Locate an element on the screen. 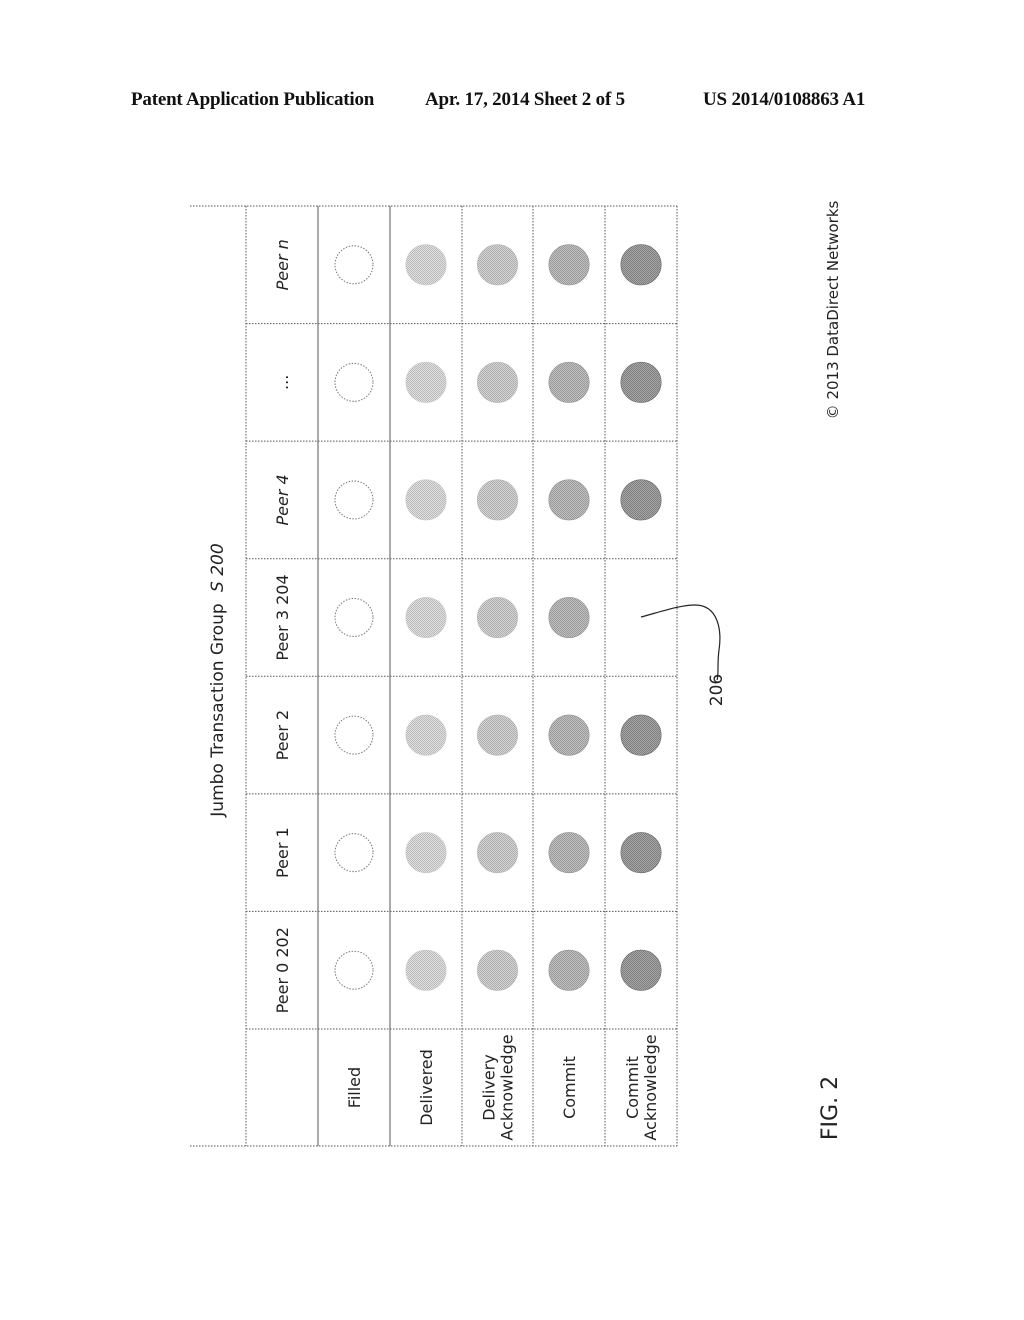  figure-title-ref: S 200 is located at coordinates (218, 567).